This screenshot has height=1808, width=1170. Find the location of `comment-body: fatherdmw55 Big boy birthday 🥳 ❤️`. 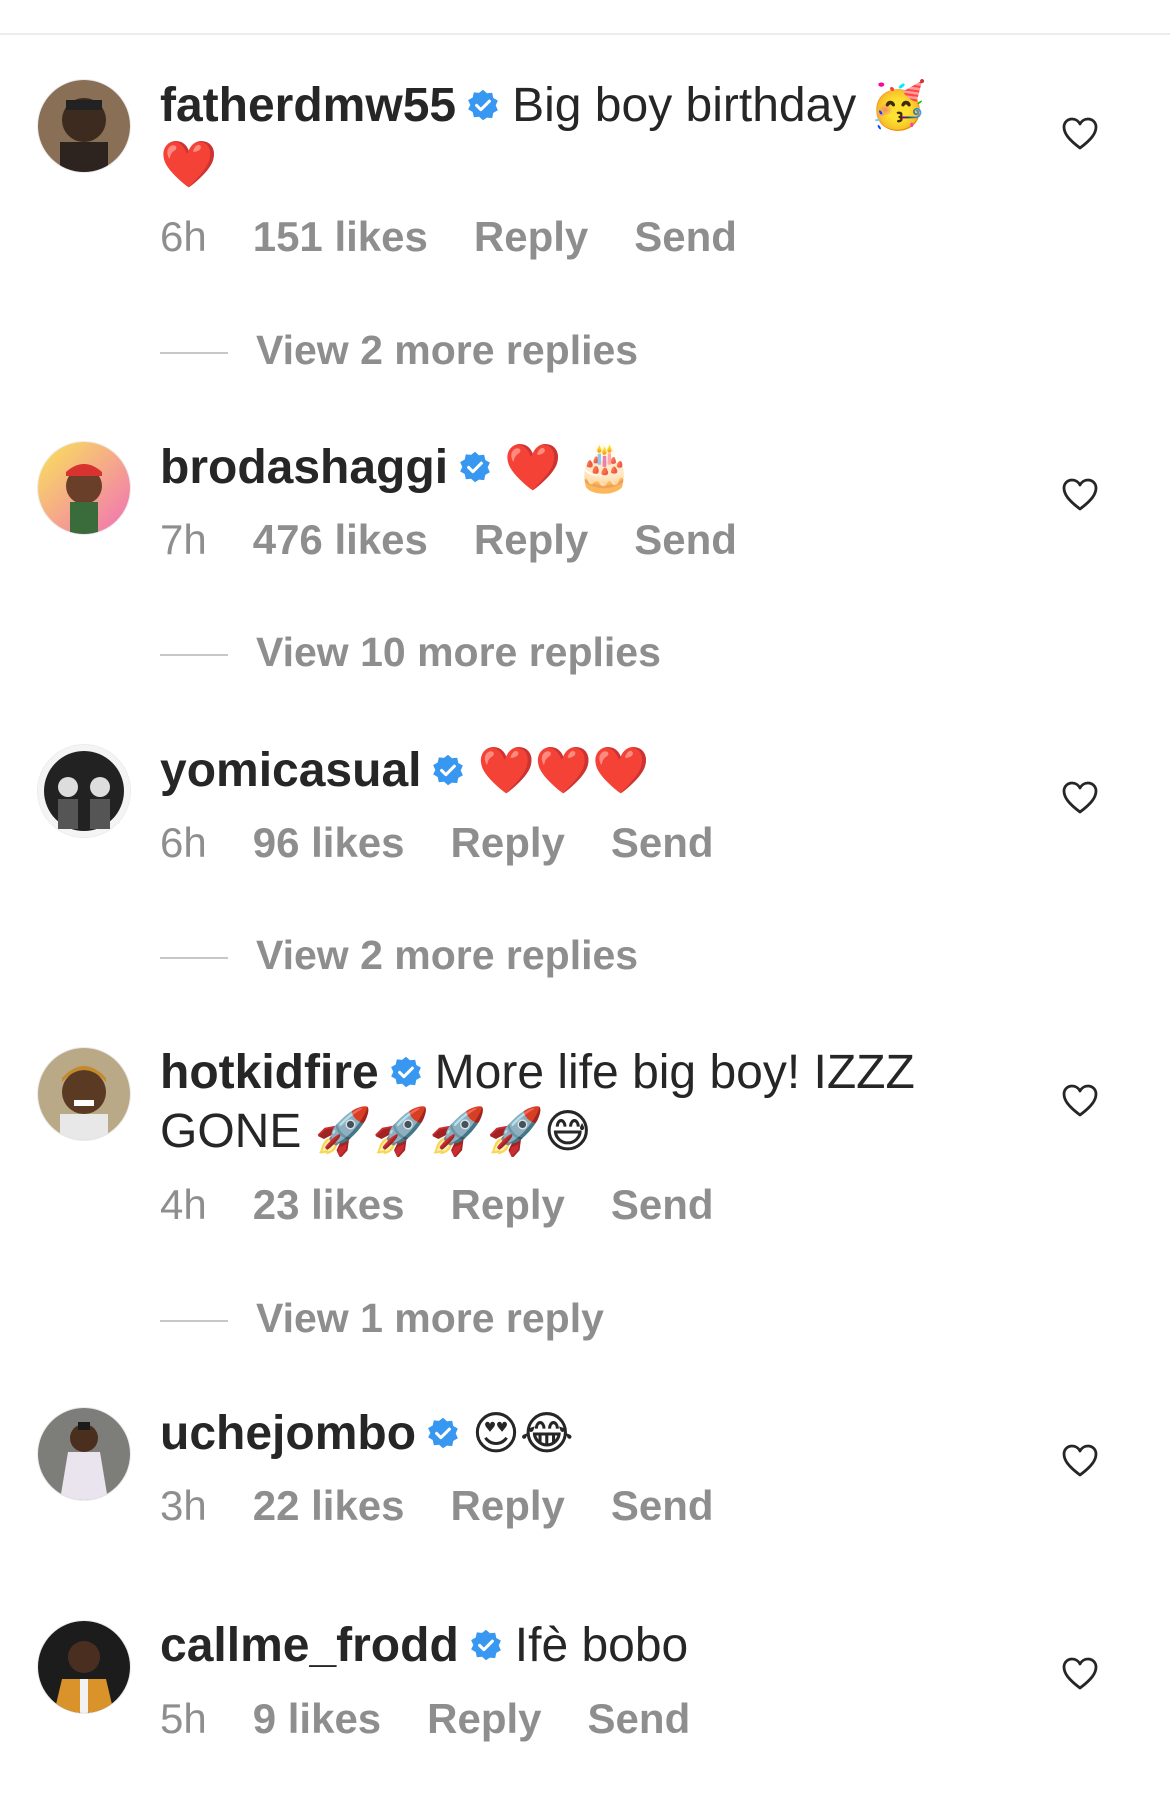

comment-body: fatherdmw55 Big boy birthday 🥳 ❤️ is located at coordinates (560, 135).